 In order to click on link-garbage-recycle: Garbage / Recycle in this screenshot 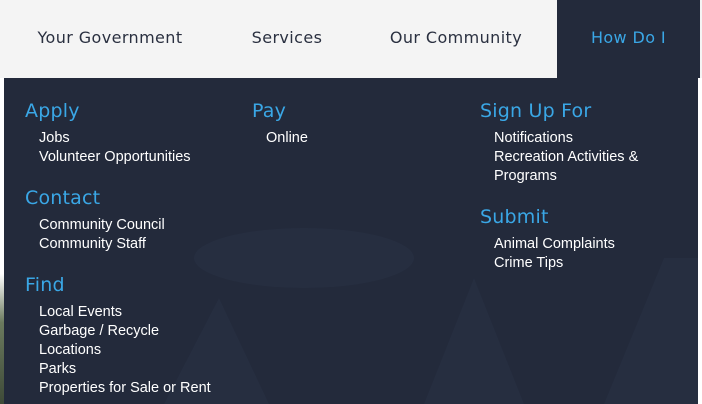, I will do `click(125, 331)`.